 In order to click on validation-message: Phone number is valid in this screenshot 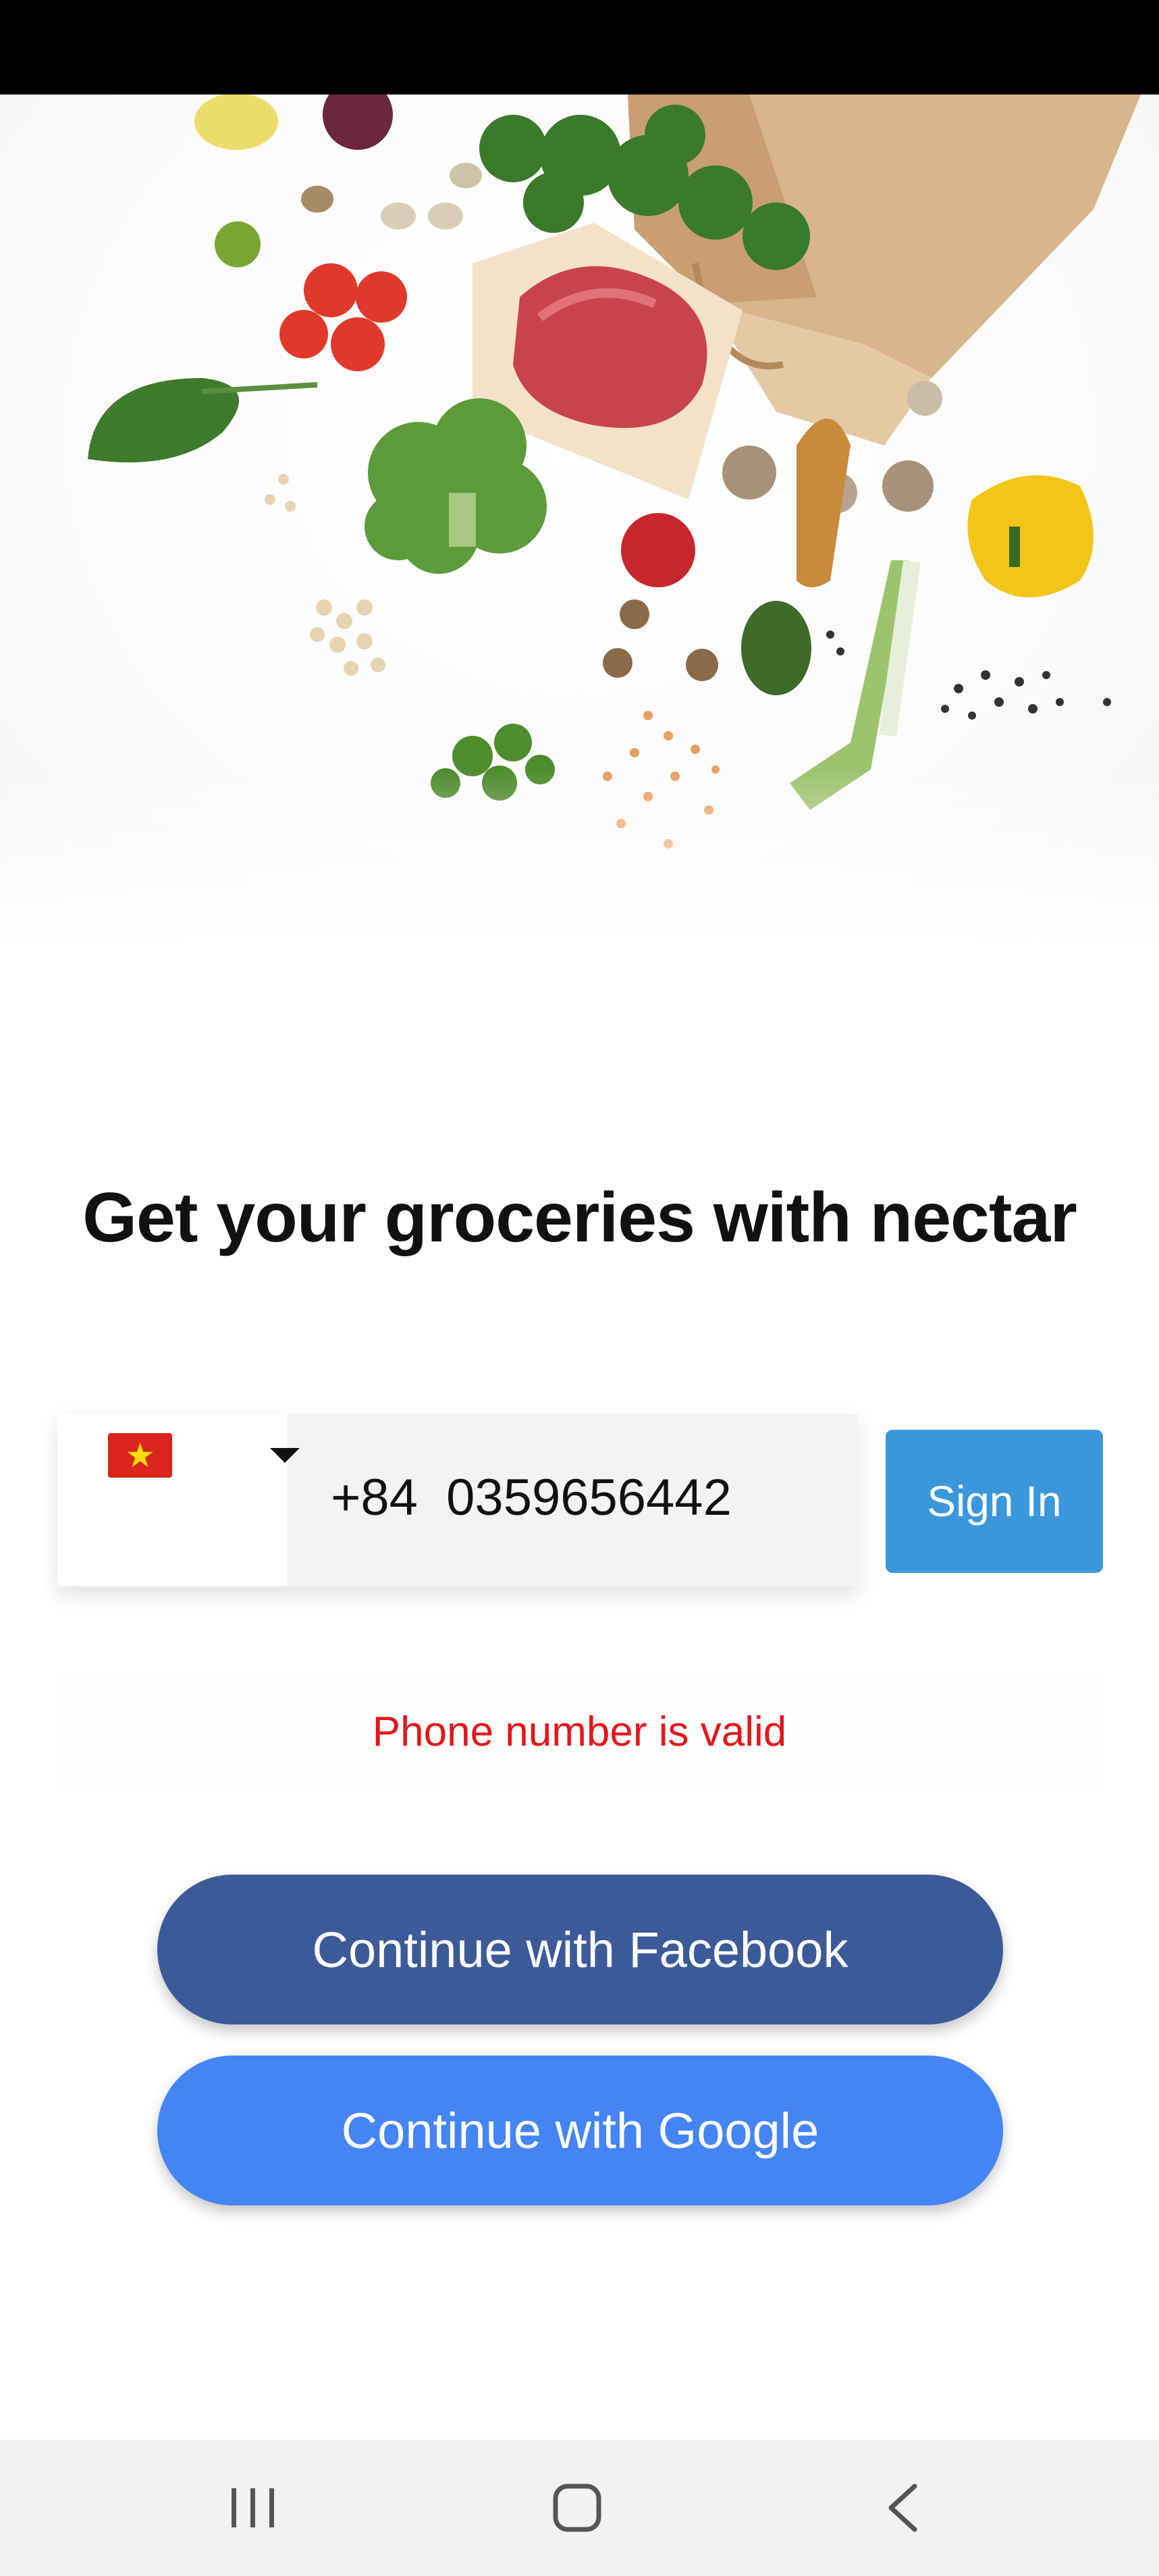, I will do `click(579, 1732)`.